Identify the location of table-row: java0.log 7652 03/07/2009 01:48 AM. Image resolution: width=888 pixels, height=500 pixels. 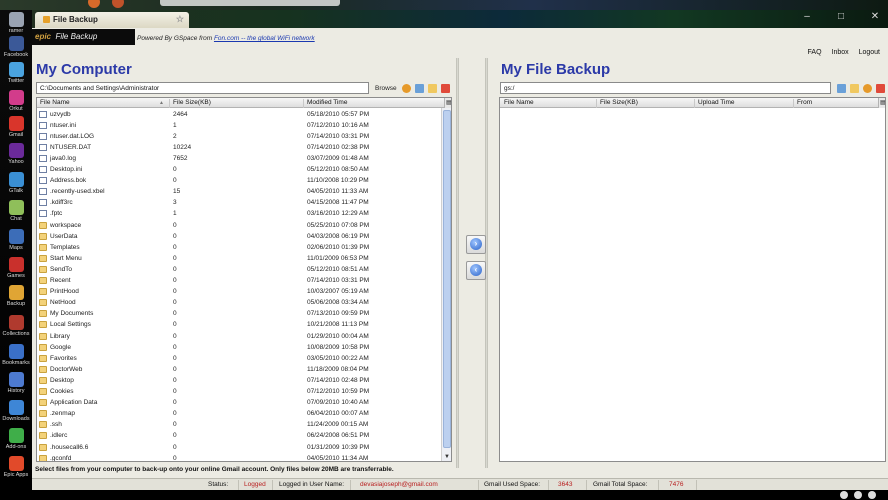
(244, 158).